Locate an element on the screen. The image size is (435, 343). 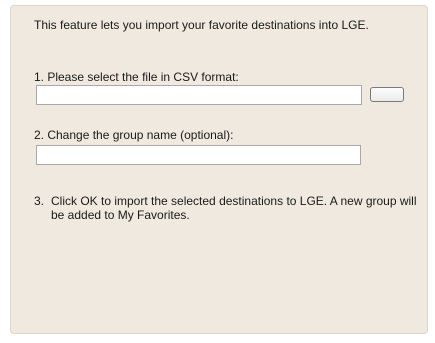
csv-file-path-input is located at coordinates (199, 95).